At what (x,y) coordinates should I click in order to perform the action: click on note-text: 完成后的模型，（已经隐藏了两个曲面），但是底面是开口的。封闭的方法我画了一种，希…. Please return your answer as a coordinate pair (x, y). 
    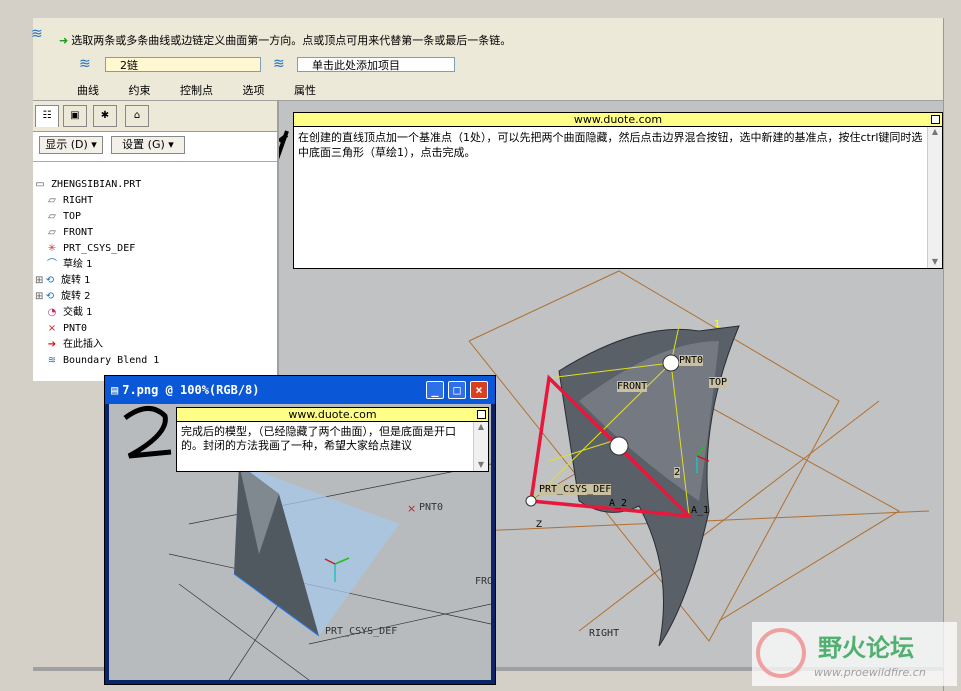
    Looking at the image, I should click on (332, 437).